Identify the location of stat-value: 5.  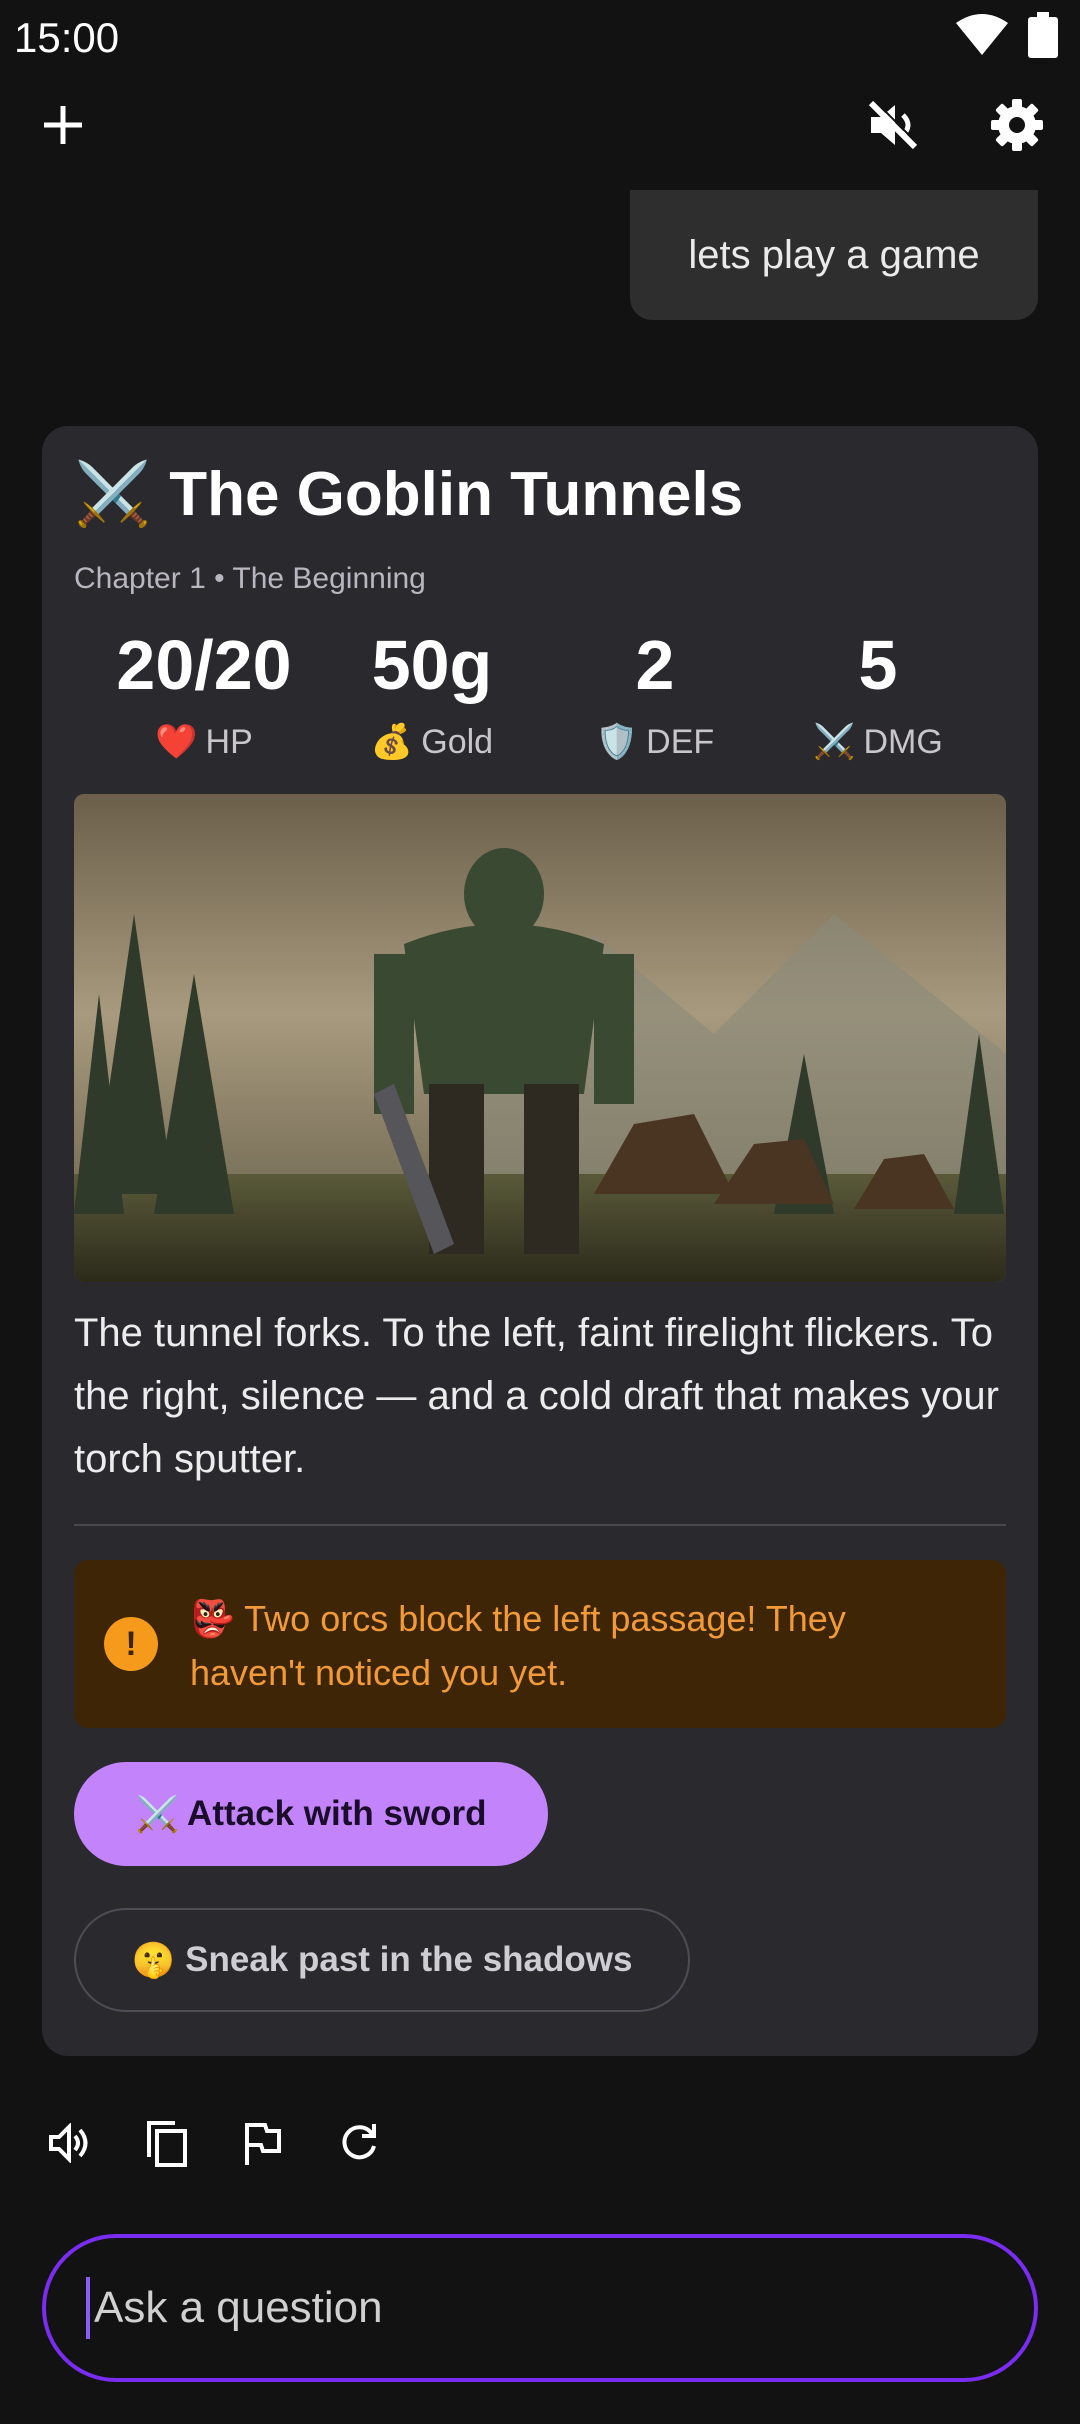
(878, 665).